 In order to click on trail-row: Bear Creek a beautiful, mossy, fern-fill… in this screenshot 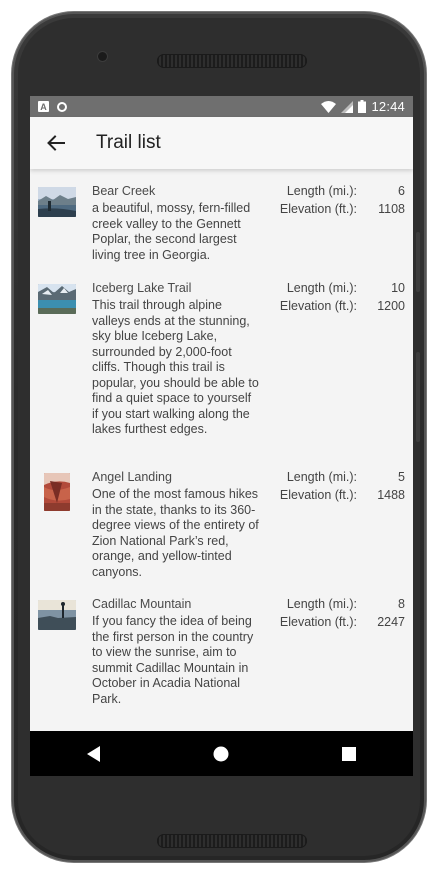, I will do `click(221, 231)`.